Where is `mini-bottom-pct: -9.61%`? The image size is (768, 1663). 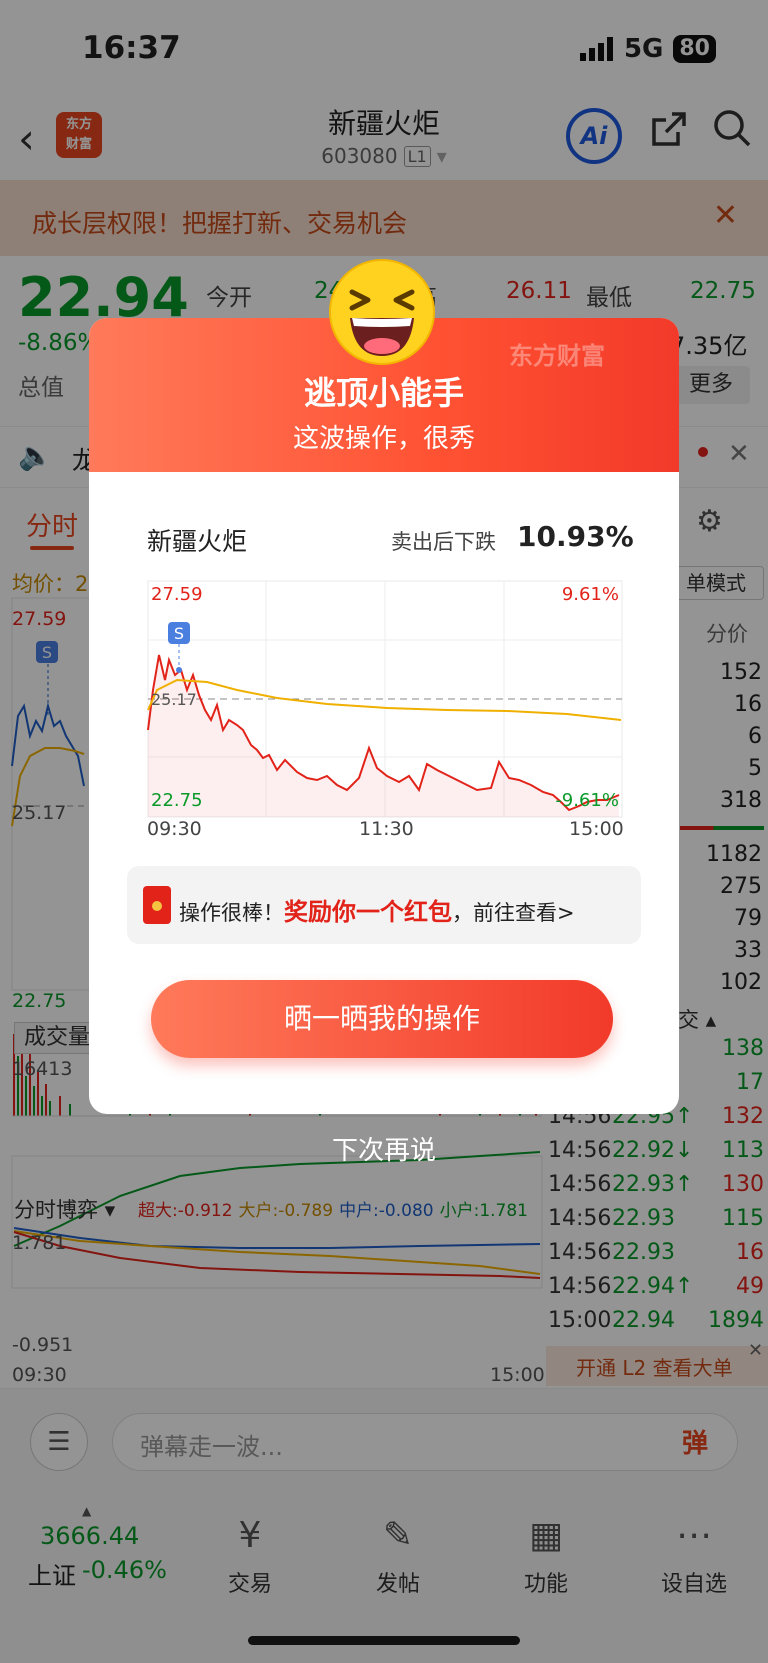
mini-bottom-pct: -9.61% is located at coordinates (587, 800).